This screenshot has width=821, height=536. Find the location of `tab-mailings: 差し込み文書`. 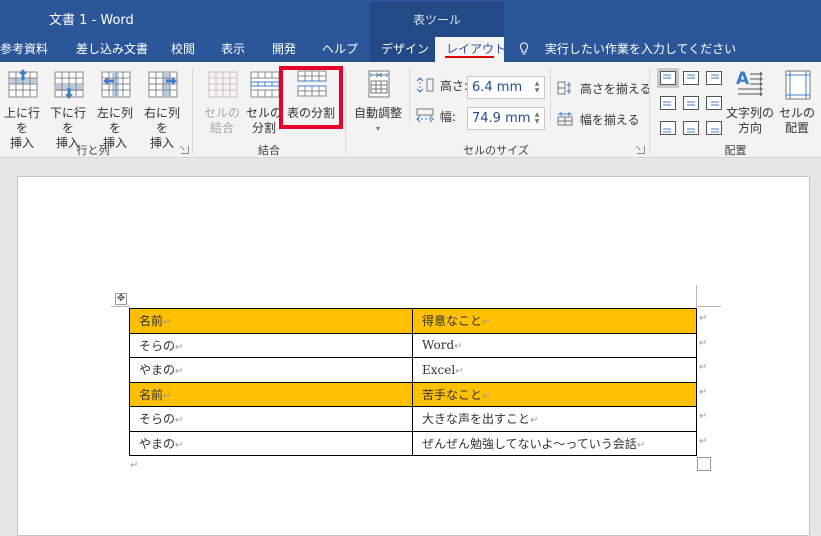

tab-mailings: 差し込み文書 is located at coordinates (112, 49).